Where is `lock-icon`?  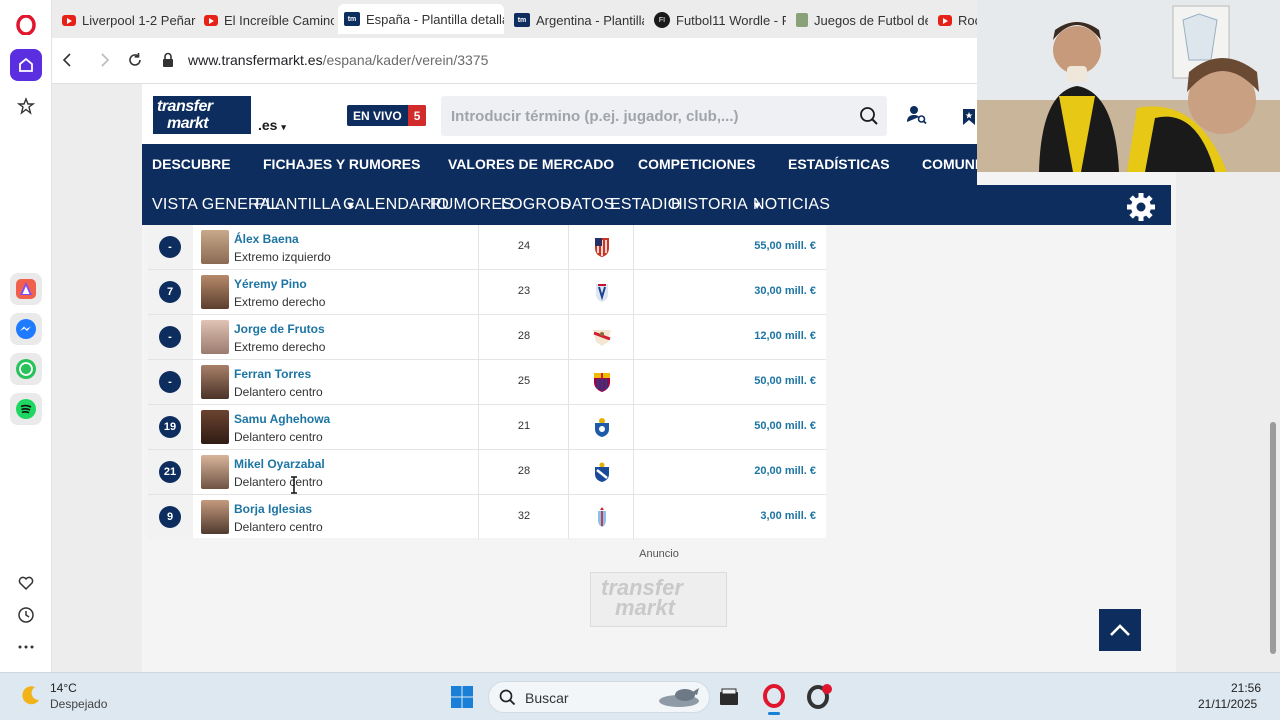 lock-icon is located at coordinates (168, 62).